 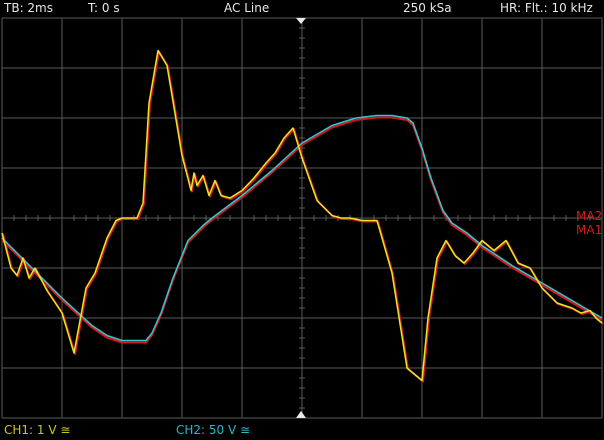 I want to click on math-ma1-label: MA1, so click(x=589, y=230).